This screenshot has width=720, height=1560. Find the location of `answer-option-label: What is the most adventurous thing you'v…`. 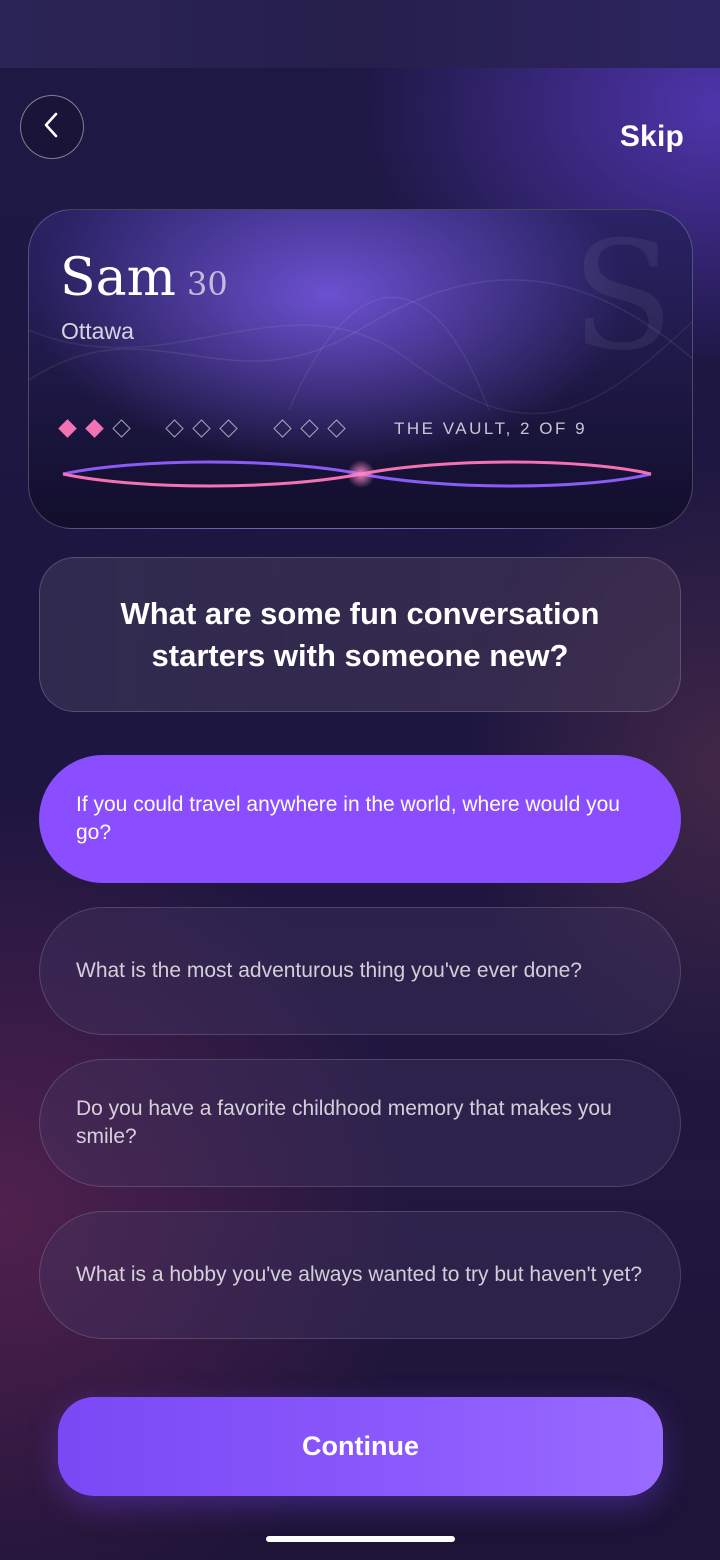

answer-option-label: What is the most adventurous thing you'v… is located at coordinates (329, 970).